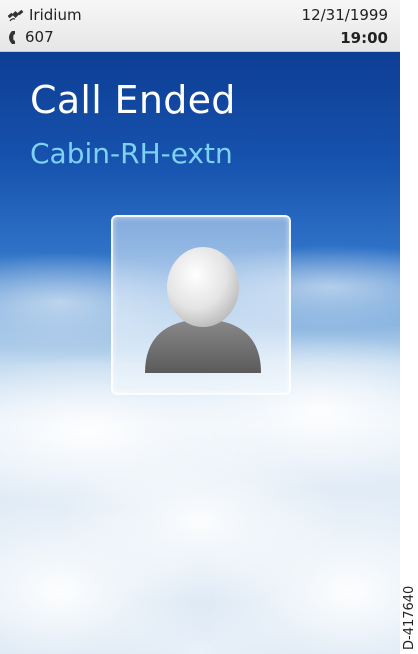 The height and width of the screenshot is (654, 418). I want to click on satellite-icon, so click(16, 15).